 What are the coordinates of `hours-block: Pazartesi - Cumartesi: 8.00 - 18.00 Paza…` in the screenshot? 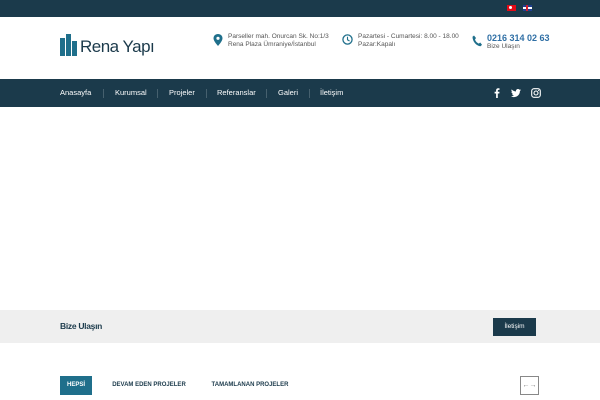 It's located at (400, 41).